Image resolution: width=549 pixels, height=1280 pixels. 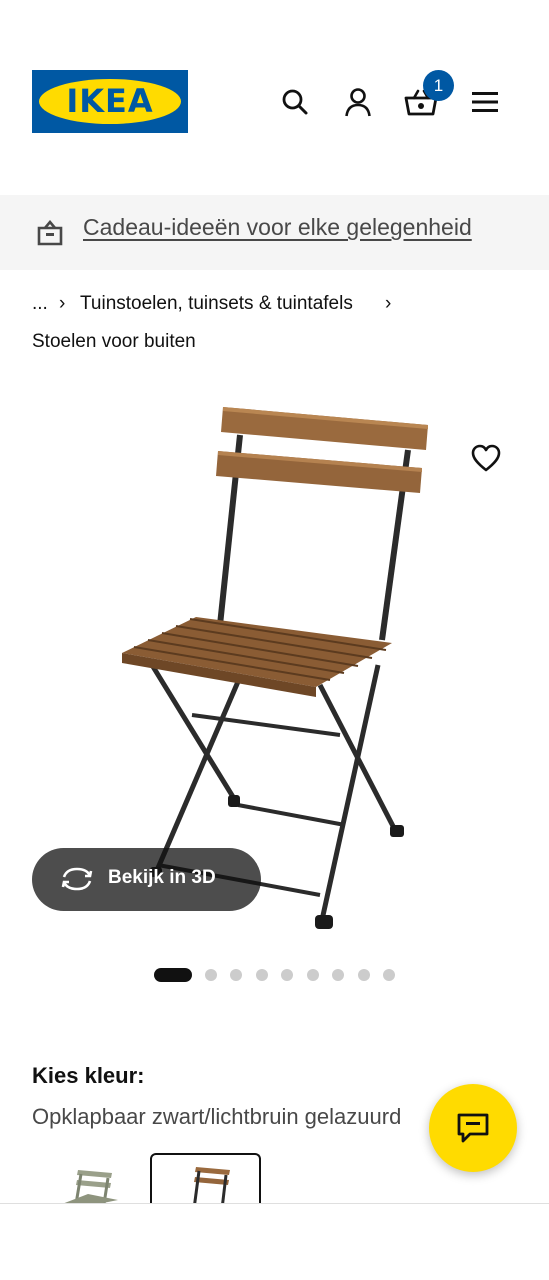 What do you see at coordinates (274, 1241) in the screenshot?
I see `bottom-bar` at bounding box center [274, 1241].